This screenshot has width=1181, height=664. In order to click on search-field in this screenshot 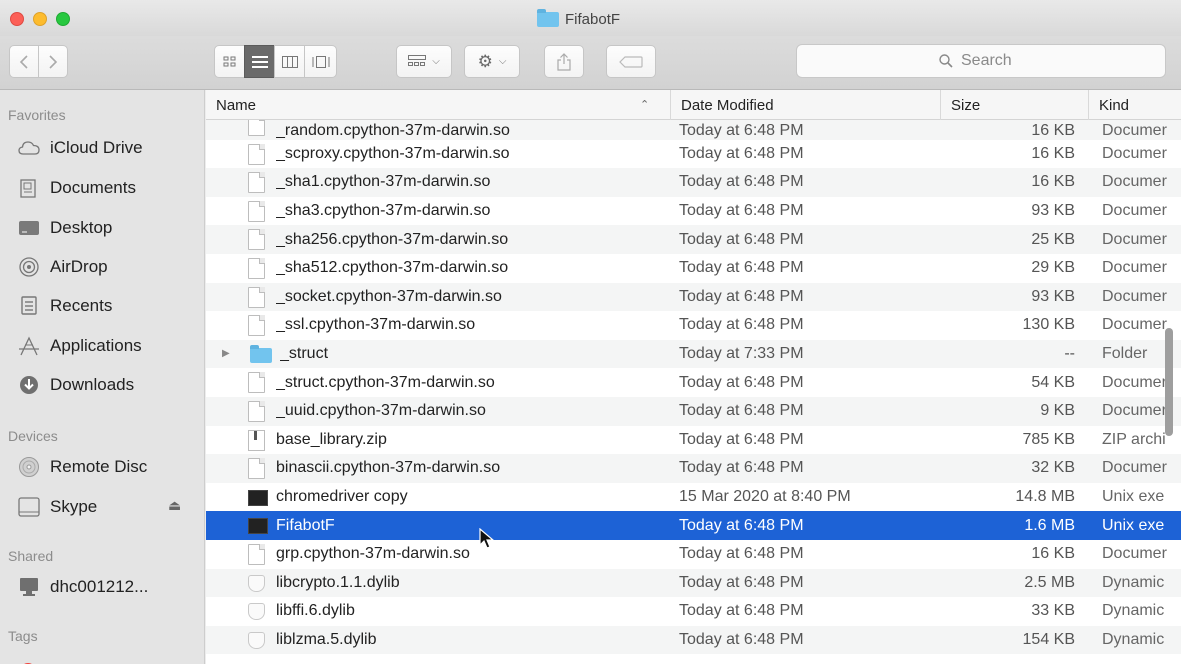, I will do `click(981, 61)`.